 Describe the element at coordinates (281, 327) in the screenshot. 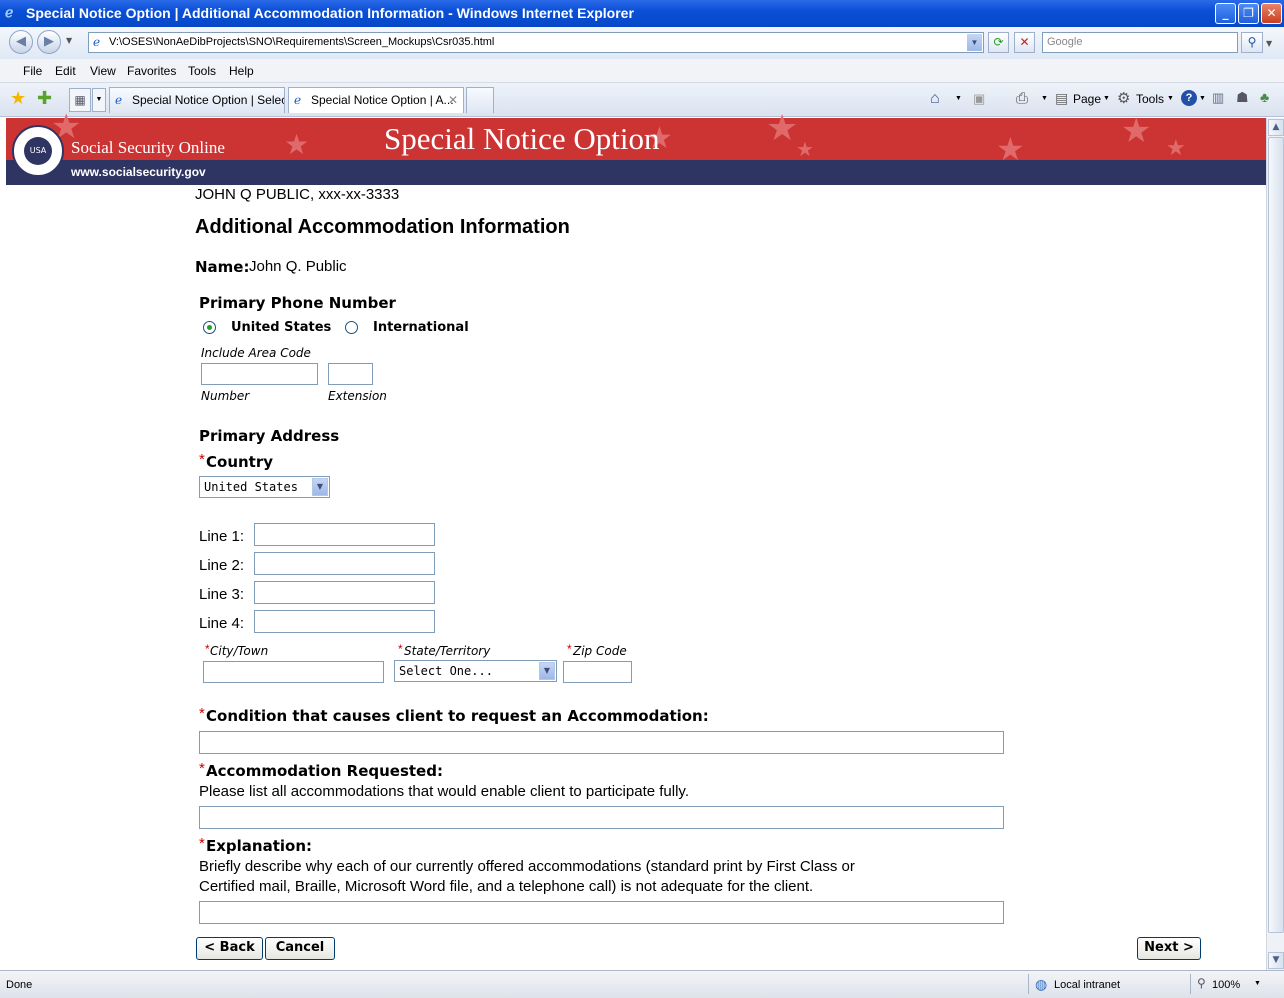

I see `radio-us-label: United States` at that location.